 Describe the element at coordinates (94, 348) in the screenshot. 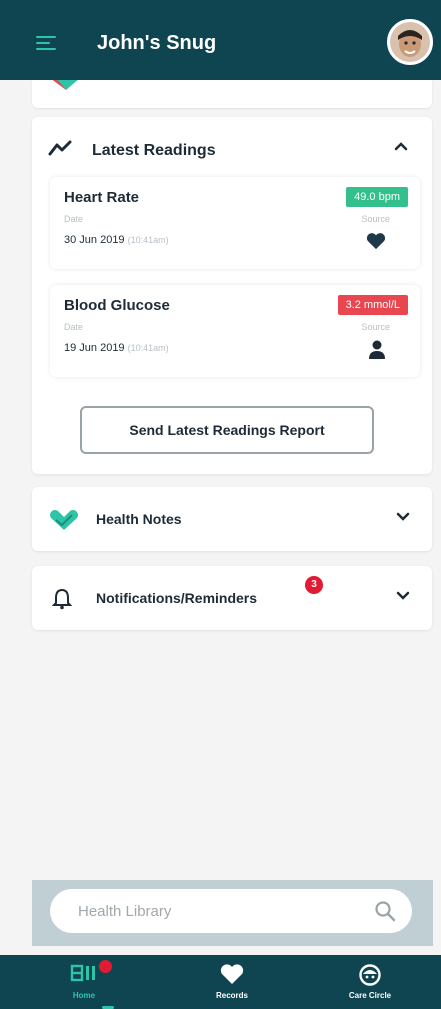

I see `reading-date-value: 19 Jun 2019` at that location.